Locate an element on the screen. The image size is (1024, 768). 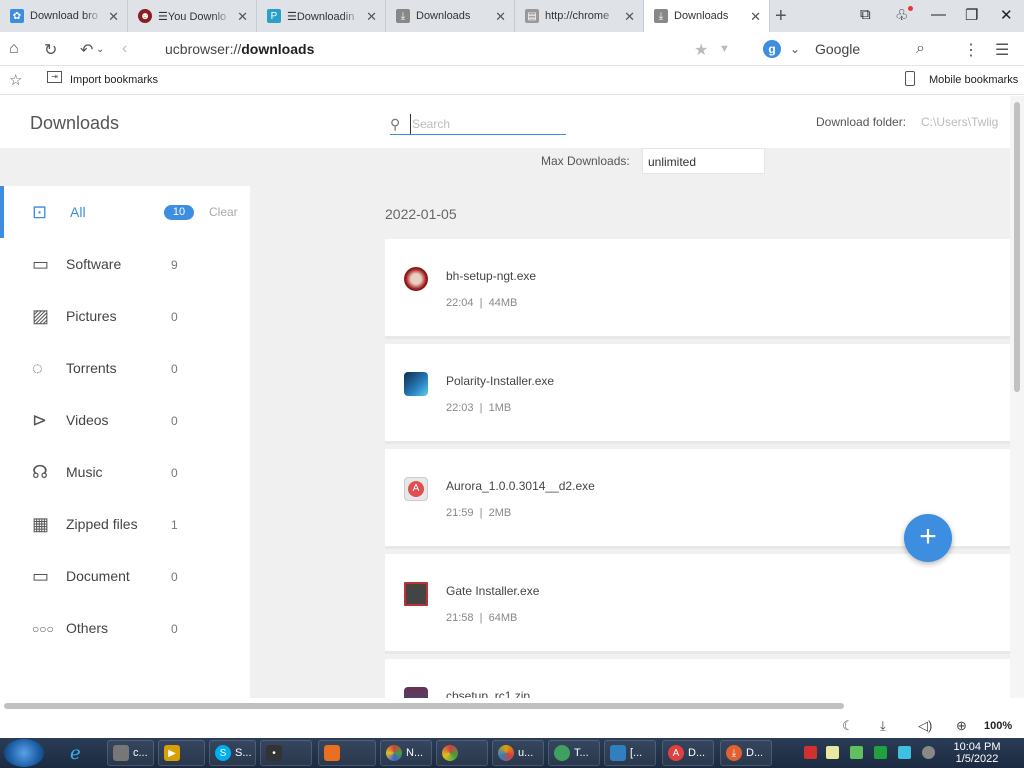
reload-icon: ↻ is located at coordinates (50, 50).